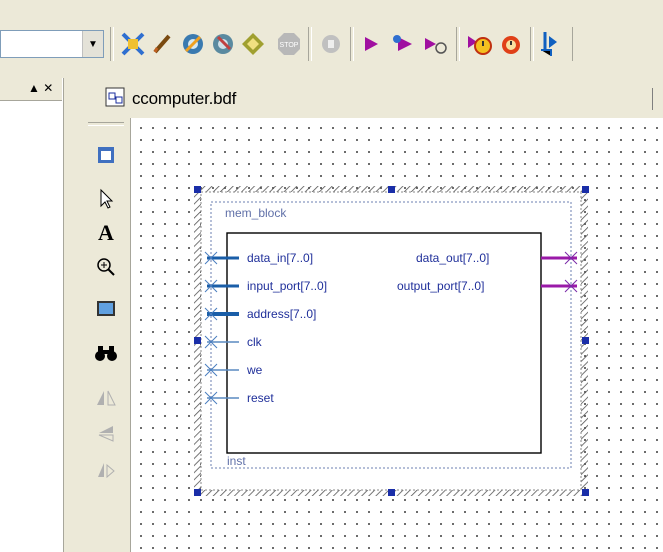  Describe the element at coordinates (92, 44) in the screenshot. I see `chevron-down-icon: ▼` at that location.